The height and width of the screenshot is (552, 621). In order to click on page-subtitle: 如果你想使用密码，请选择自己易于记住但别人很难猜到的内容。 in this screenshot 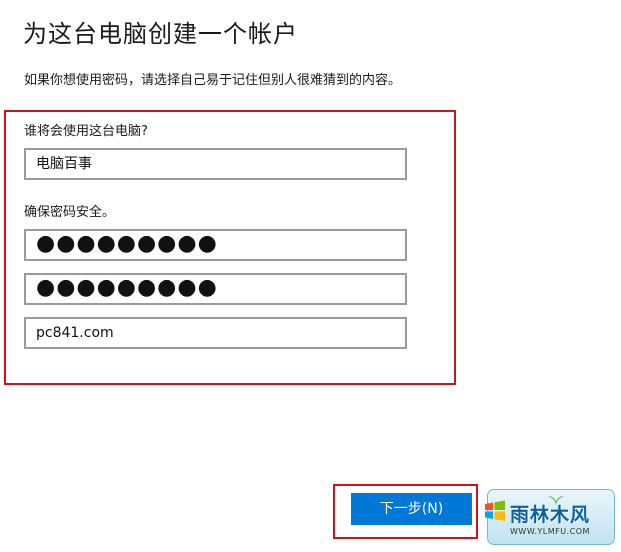, I will do `click(213, 80)`.